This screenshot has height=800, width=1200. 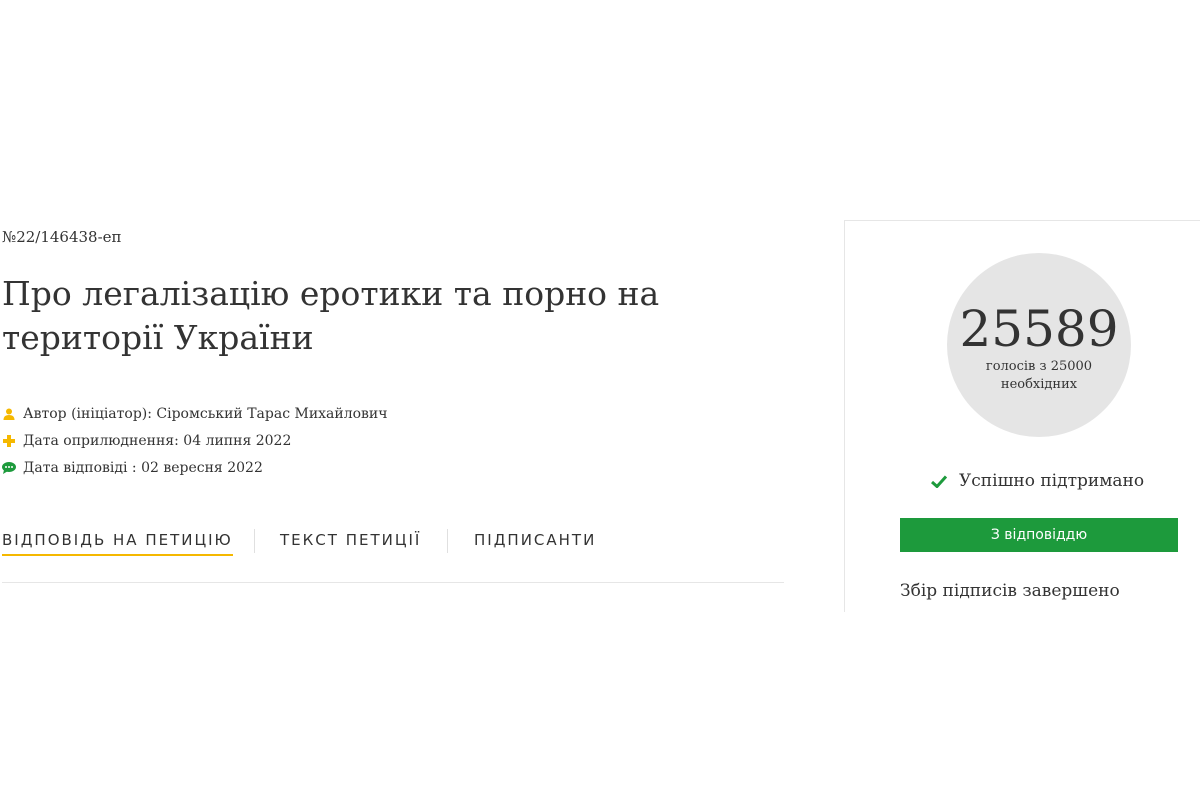 I want to click on plus-icon, so click(x=9, y=441).